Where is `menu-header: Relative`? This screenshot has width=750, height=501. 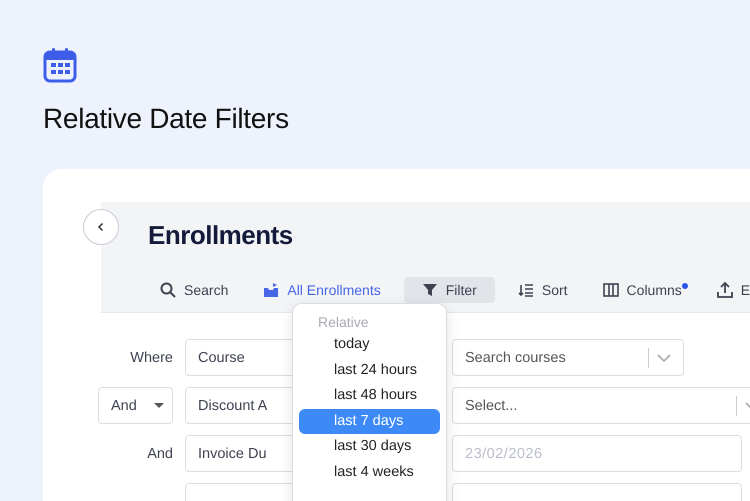
menu-header: Relative is located at coordinates (343, 322).